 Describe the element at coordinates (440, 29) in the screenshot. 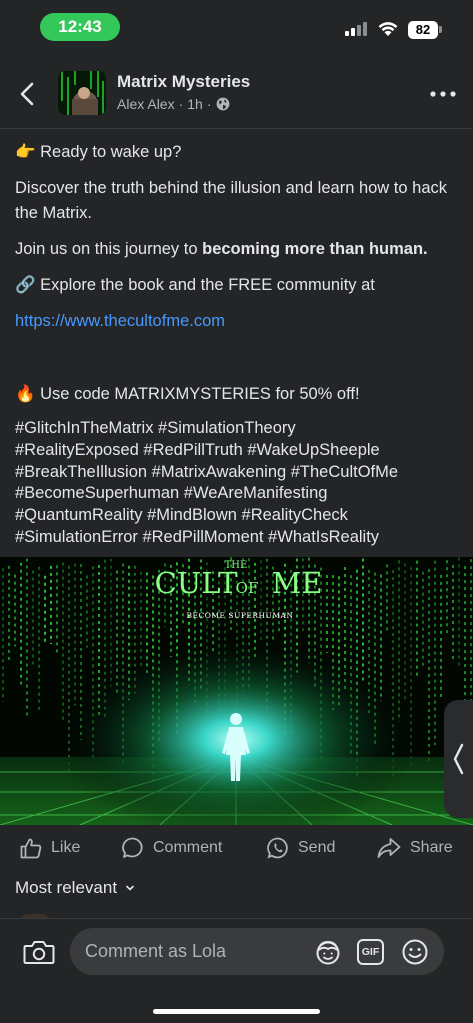

I see `battery-tip` at that location.